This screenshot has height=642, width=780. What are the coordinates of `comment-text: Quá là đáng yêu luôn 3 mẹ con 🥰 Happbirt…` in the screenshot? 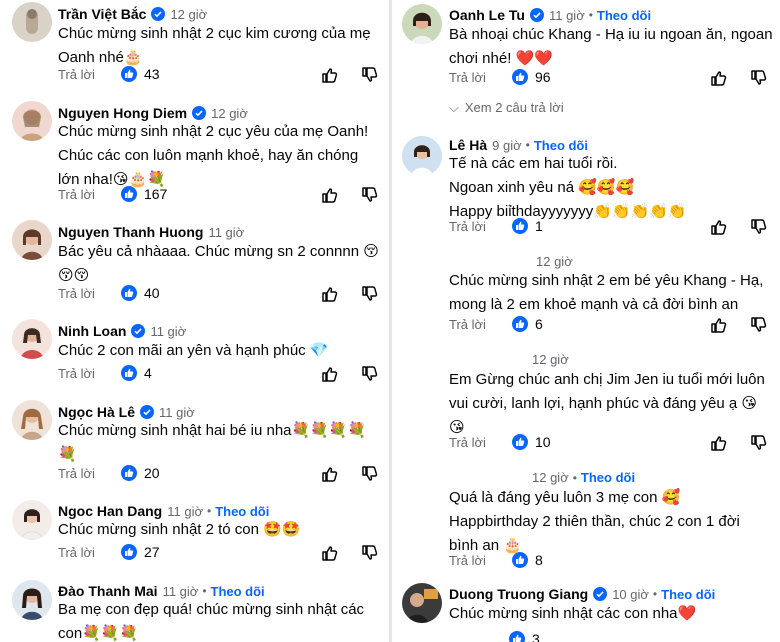 It's located at (594, 521).